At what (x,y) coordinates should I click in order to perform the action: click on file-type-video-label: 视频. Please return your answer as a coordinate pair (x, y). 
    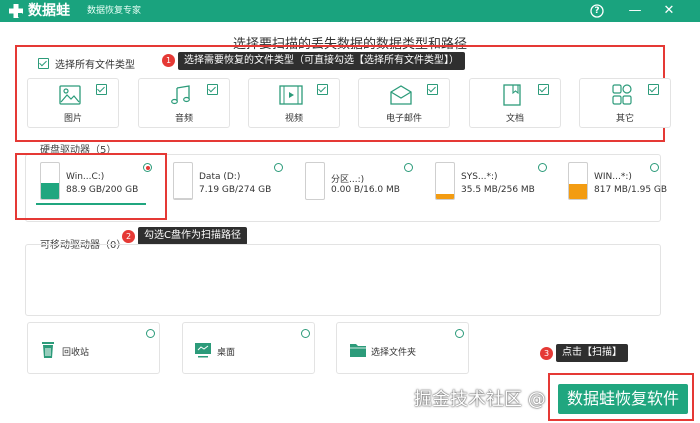
    Looking at the image, I should click on (293, 119).